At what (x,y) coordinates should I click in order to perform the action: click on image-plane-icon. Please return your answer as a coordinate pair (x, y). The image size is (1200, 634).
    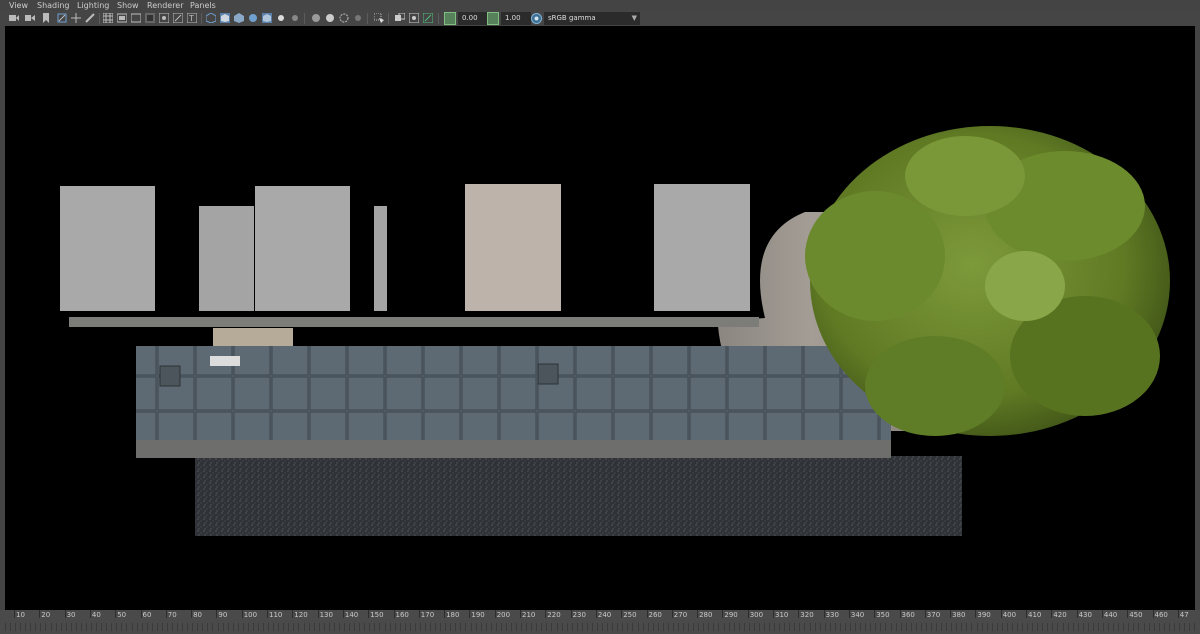
    Looking at the image, I should click on (62, 18).